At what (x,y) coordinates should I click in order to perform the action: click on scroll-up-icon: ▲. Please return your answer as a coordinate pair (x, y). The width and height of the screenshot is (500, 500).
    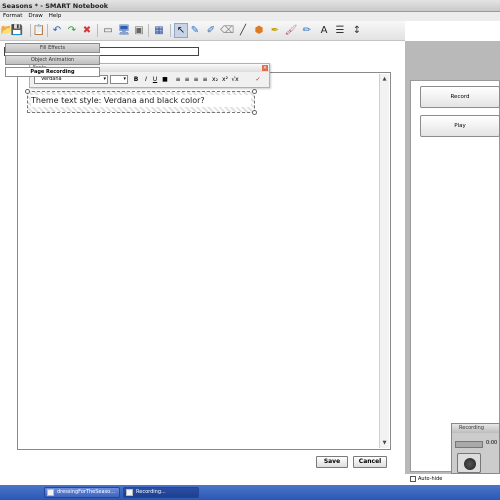
    Looking at the image, I should click on (384, 79).